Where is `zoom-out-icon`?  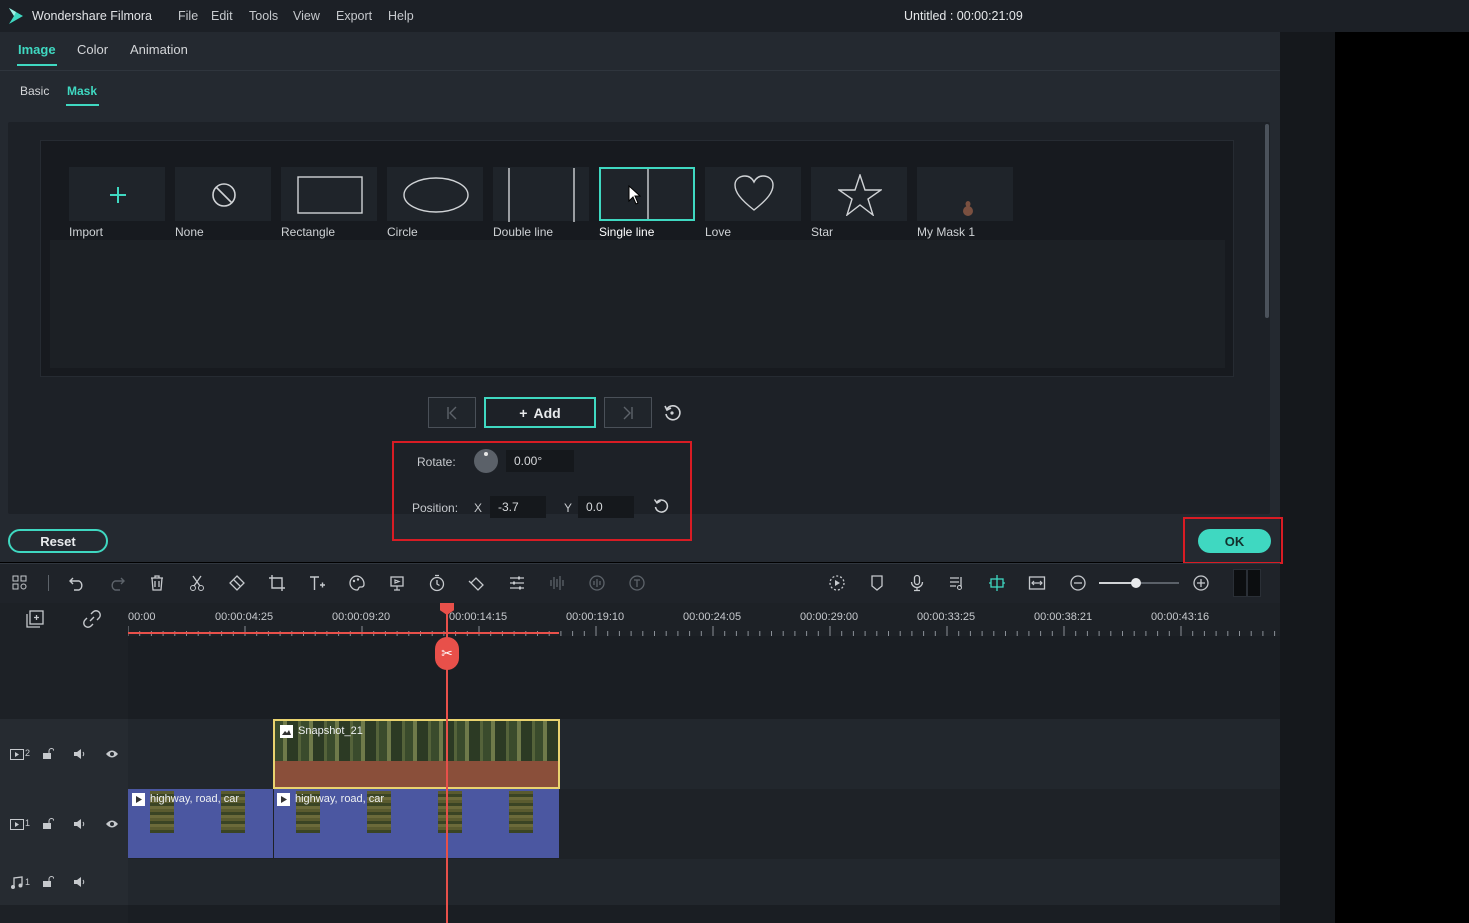 zoom-out-icon is located at coordinates (1078, 583).